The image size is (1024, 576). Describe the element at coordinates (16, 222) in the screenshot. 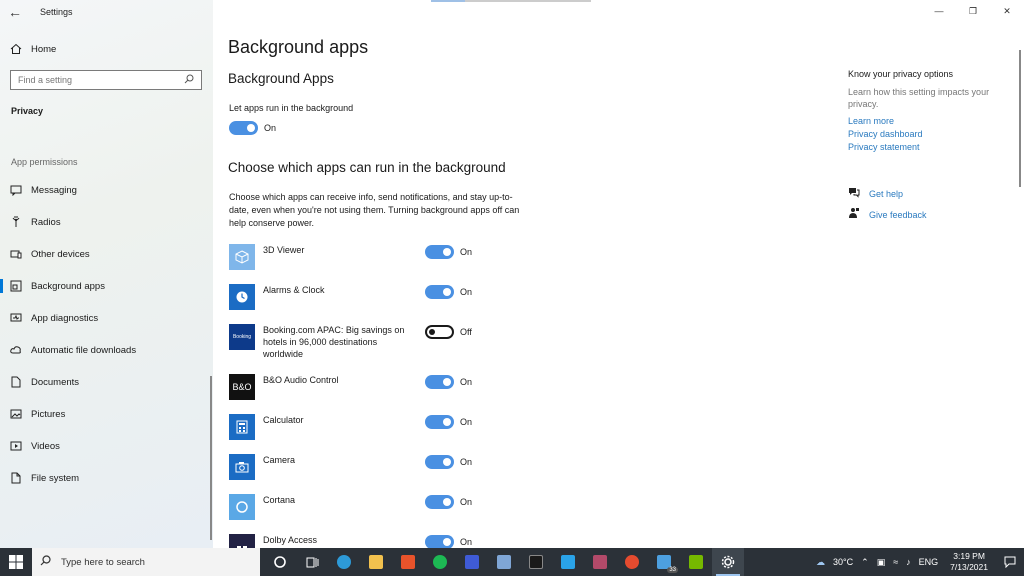

I see `radio-icon` at that location.